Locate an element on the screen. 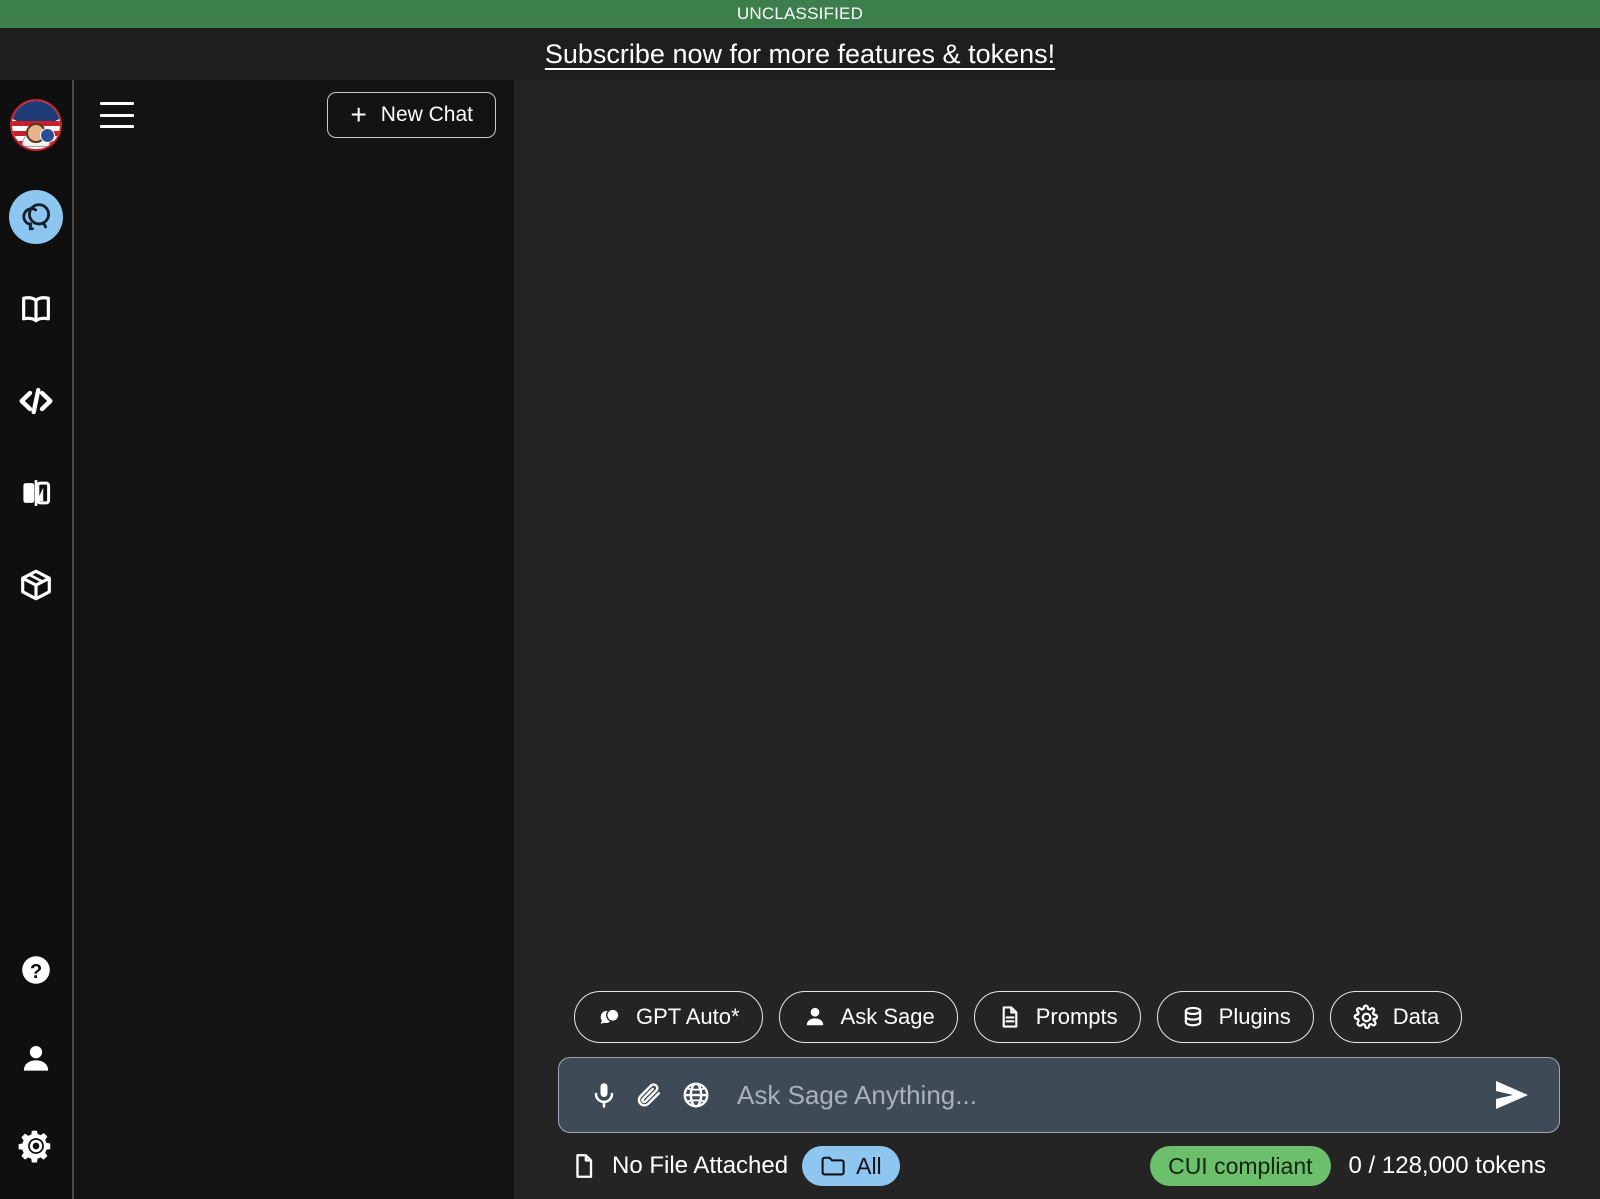 The image size is (1600, 1199). sidebar-item-help: ? is located at coordinates (36, 970).